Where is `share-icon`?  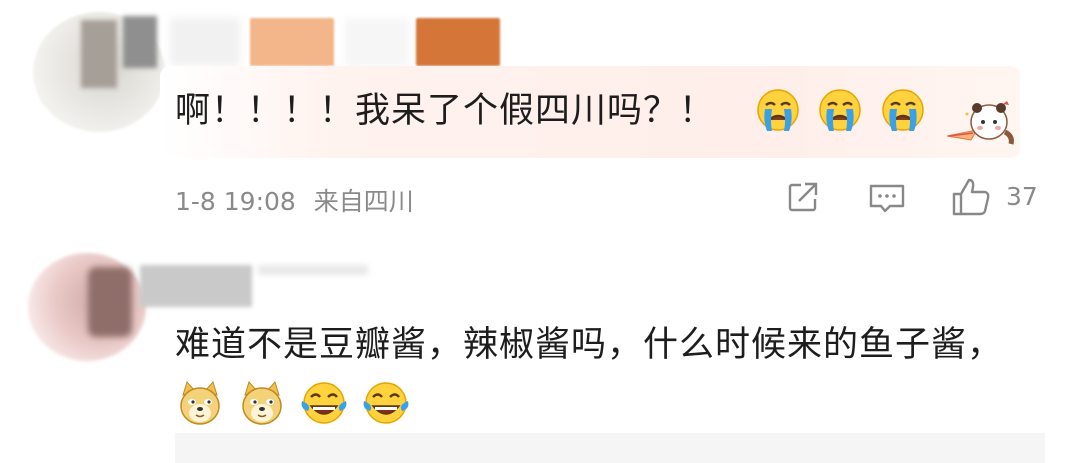
share-icon is located at coordinates (803, 197).